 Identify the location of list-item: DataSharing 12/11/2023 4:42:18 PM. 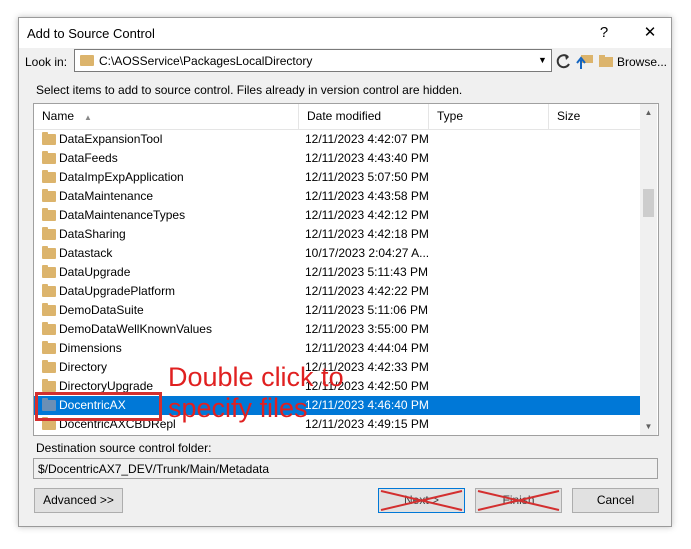
(337, 234).